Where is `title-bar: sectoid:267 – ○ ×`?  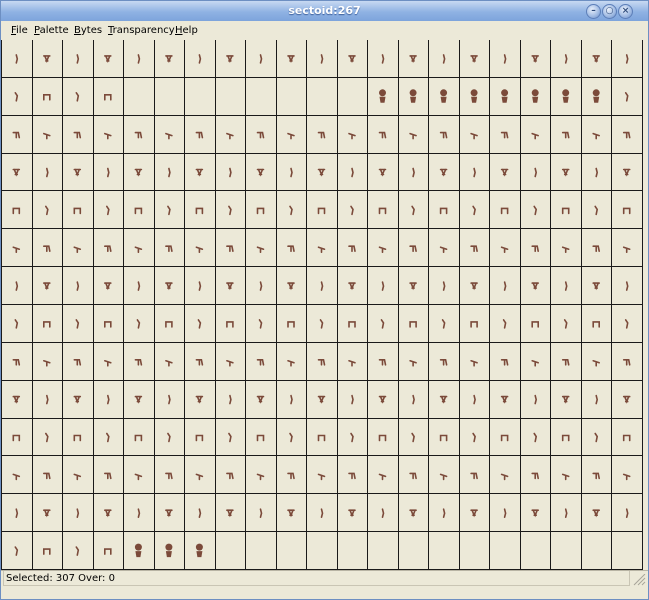
title-bar: sectoid:267 – ○ × is located at coordinates (324, 11).